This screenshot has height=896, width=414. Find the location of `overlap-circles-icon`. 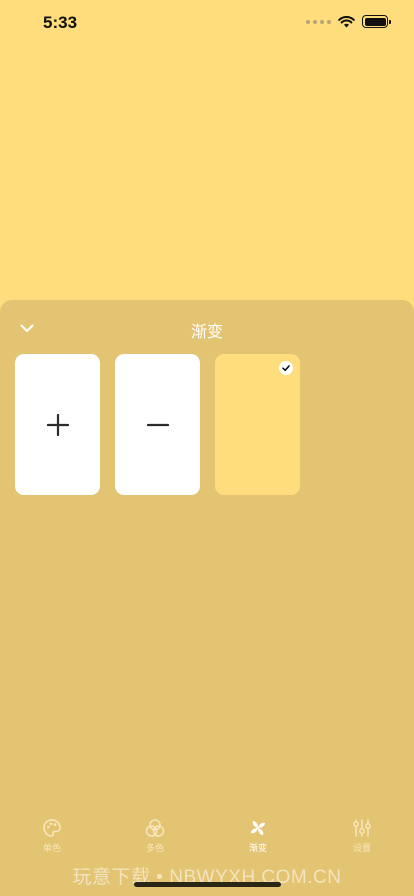

overlap-circles-icon is located at coordinates (155, 828).